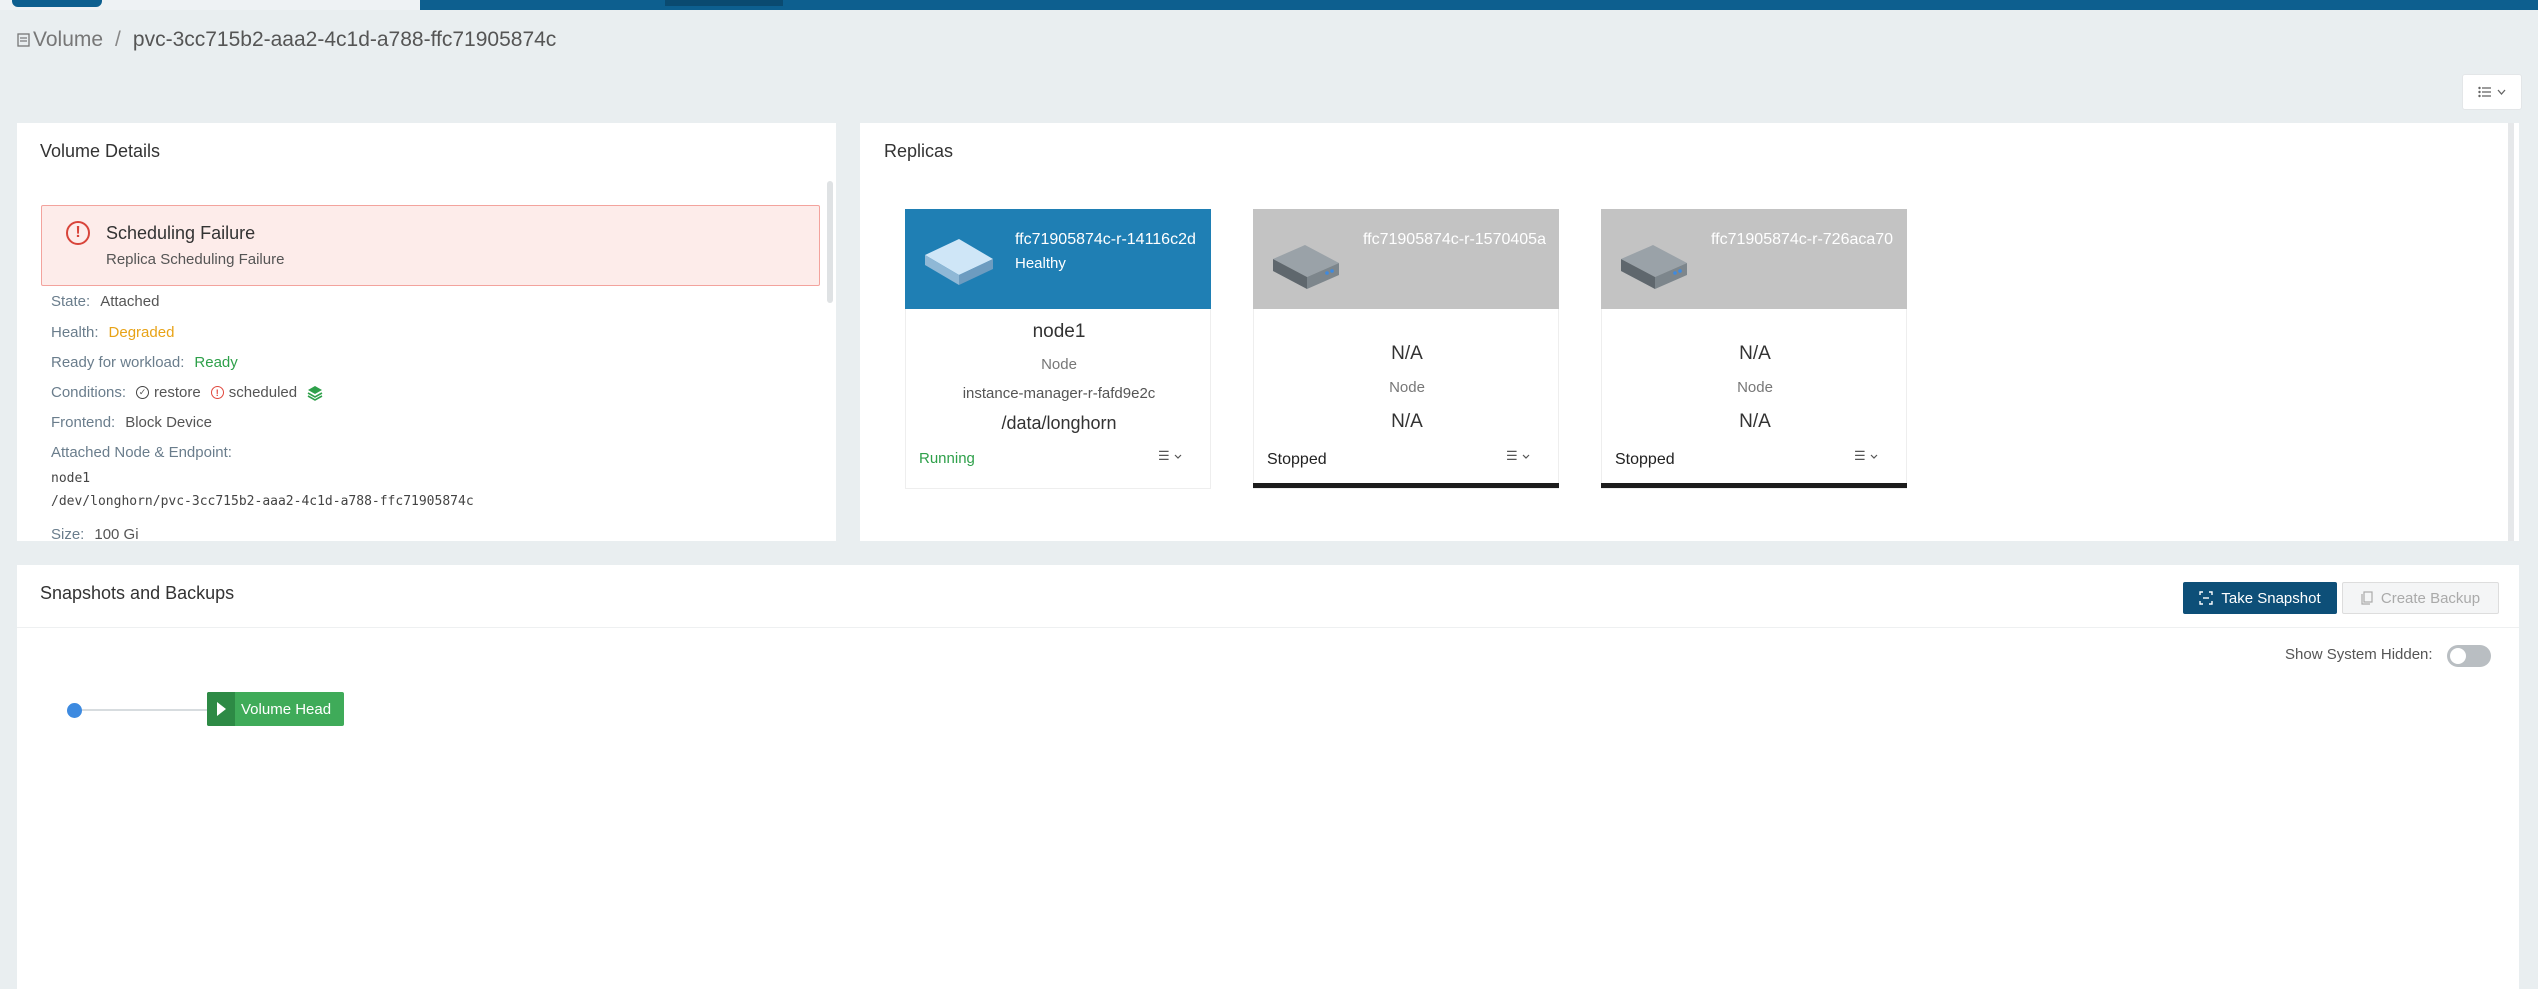  Describe the element at coordinates (68, 40) in the screenshot. I see `breadcrumb-root-label: Volume` at that location.